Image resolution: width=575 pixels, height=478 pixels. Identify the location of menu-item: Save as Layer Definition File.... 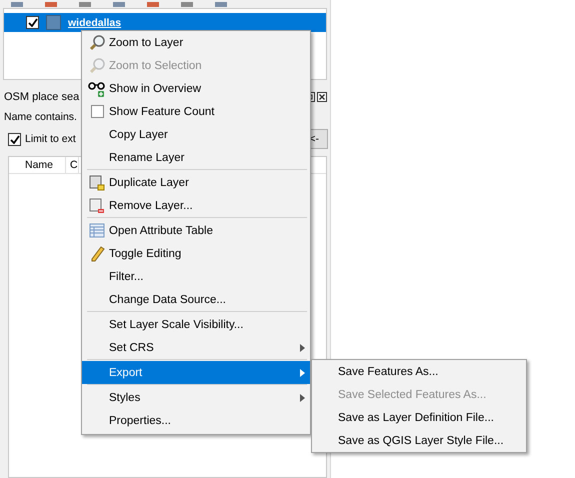
(419, 417).